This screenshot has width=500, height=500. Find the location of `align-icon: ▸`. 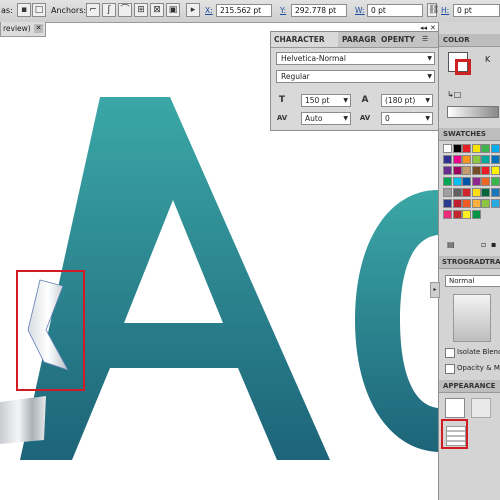

align-icon: ▸ is located at coordinates (193, 10).